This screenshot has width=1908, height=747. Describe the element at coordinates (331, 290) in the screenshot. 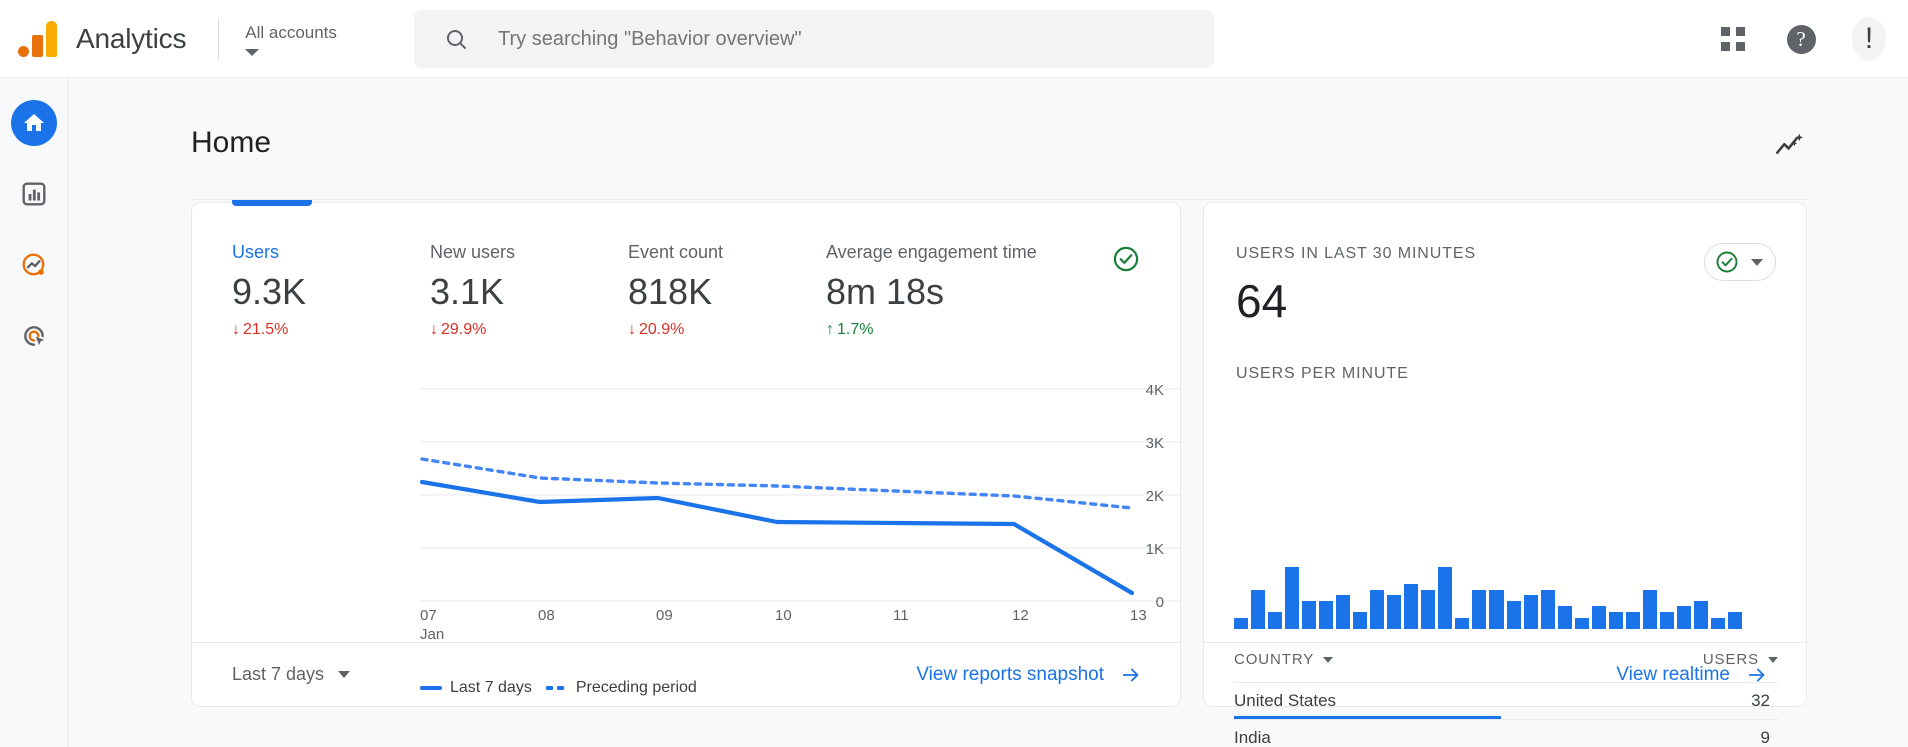

I see `metric-tab-users: Users 9.3K ↓ 21.5%` at that location.